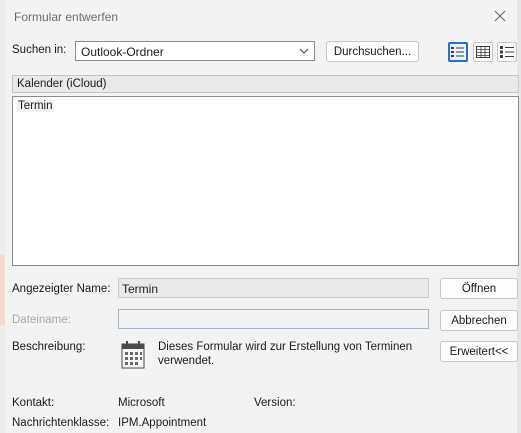  I want to click on description-label: Beschreibung:, so click(49, 347).